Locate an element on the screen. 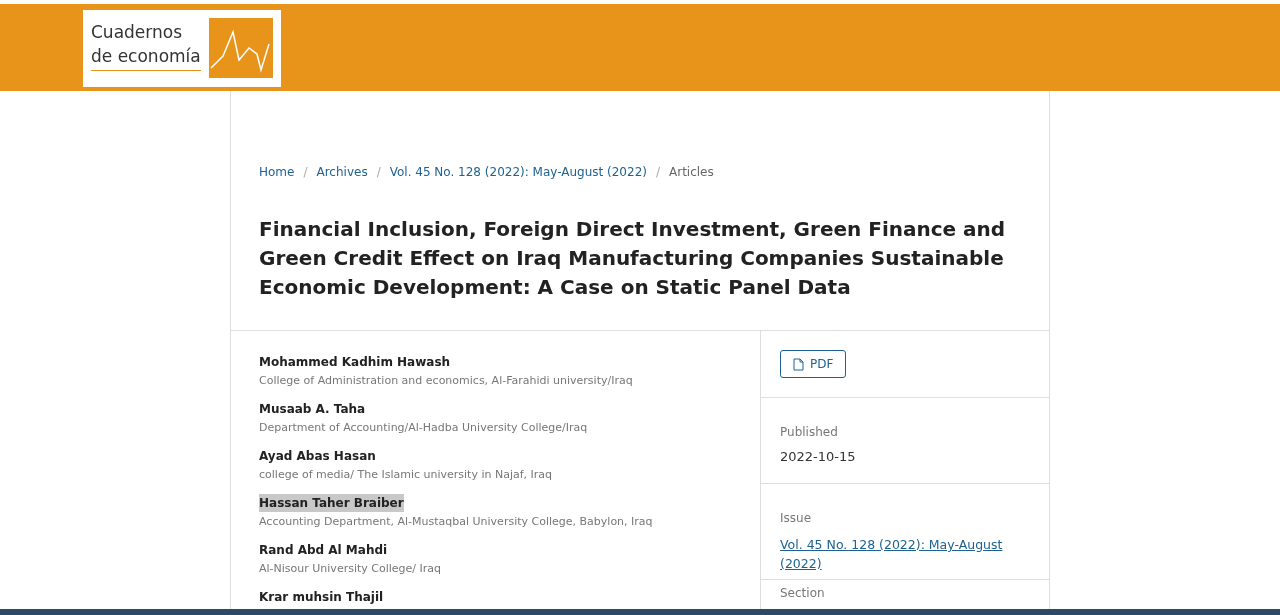 This screenshot has height=615, width=1280. pdf-button: PDF is located at coordinates (813, 364).